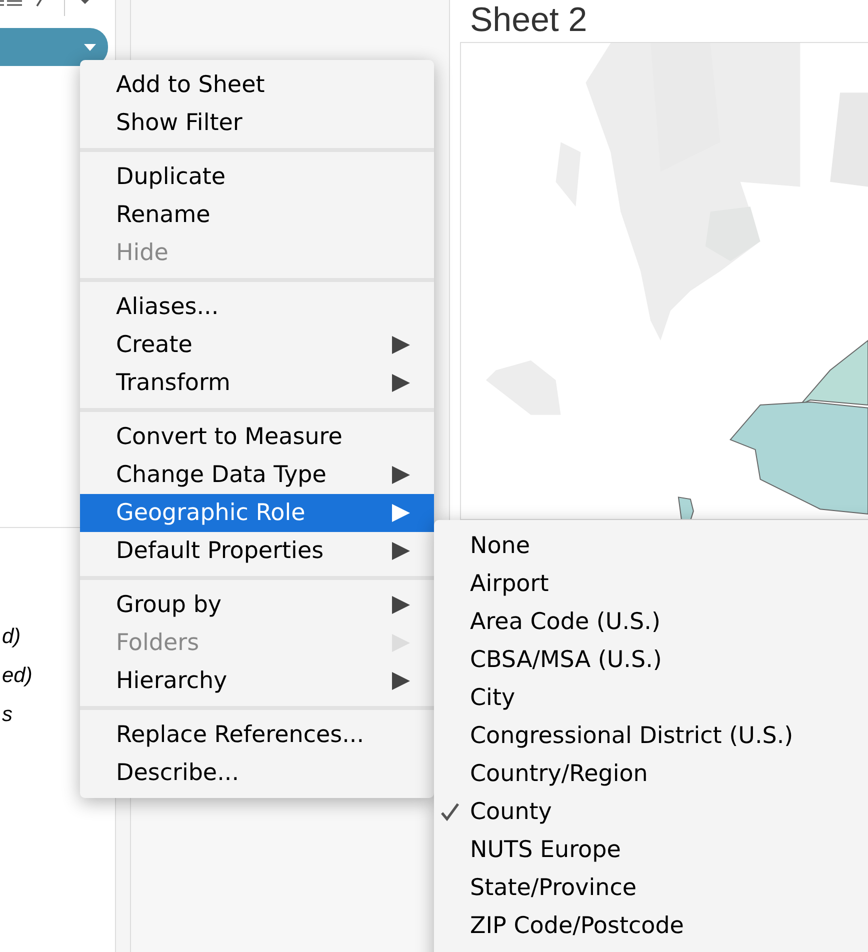 This screenshot has height=952, width=868. What do you see at coordinates (648, 888) in the screenshot?
I see `menu-item: State/Province` at bounding box center [648, 888].